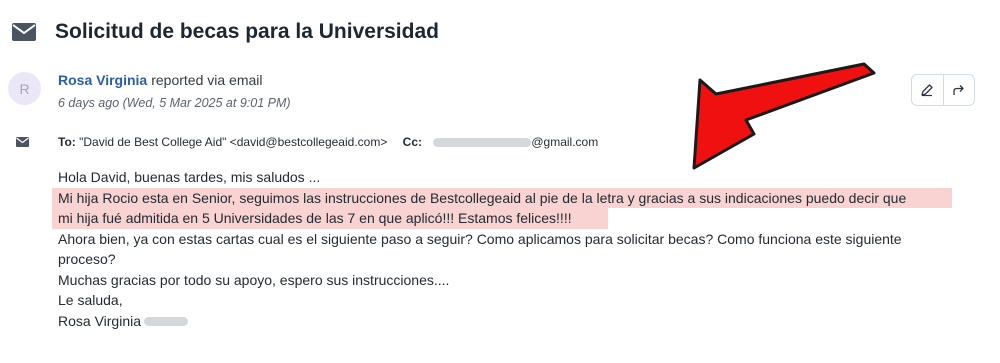  Describe the element at coordinates (67, 142) in the screenshot. I see `to-label: To:` at that location.